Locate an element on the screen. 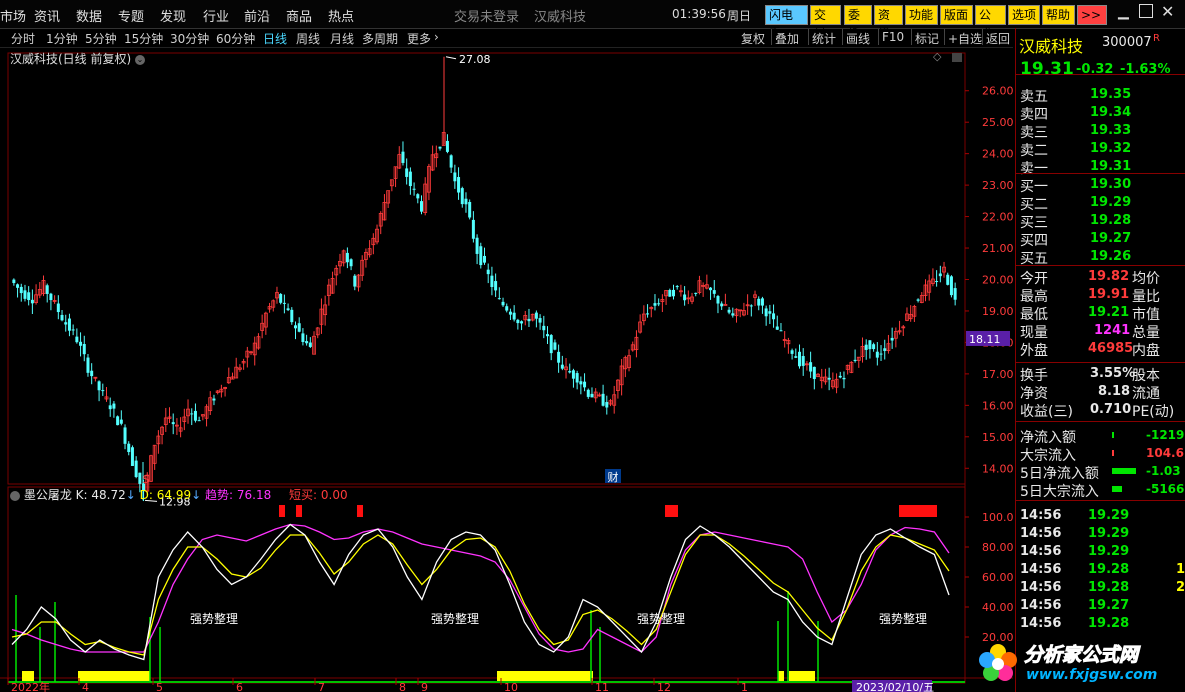 The height and width of the screenshot is (692, 1185). date-axis-label: 9 is located at coordinates (424, 686).